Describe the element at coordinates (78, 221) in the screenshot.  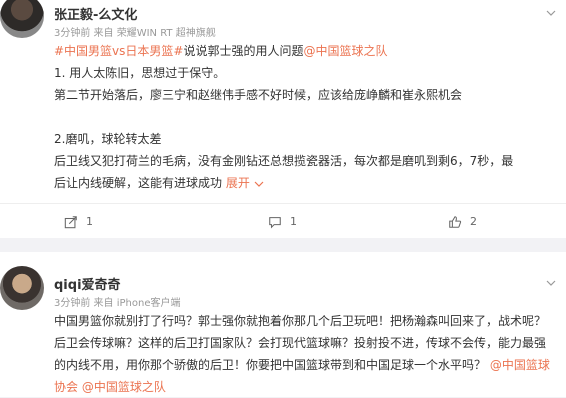
I see `share-button: 1` at that location.